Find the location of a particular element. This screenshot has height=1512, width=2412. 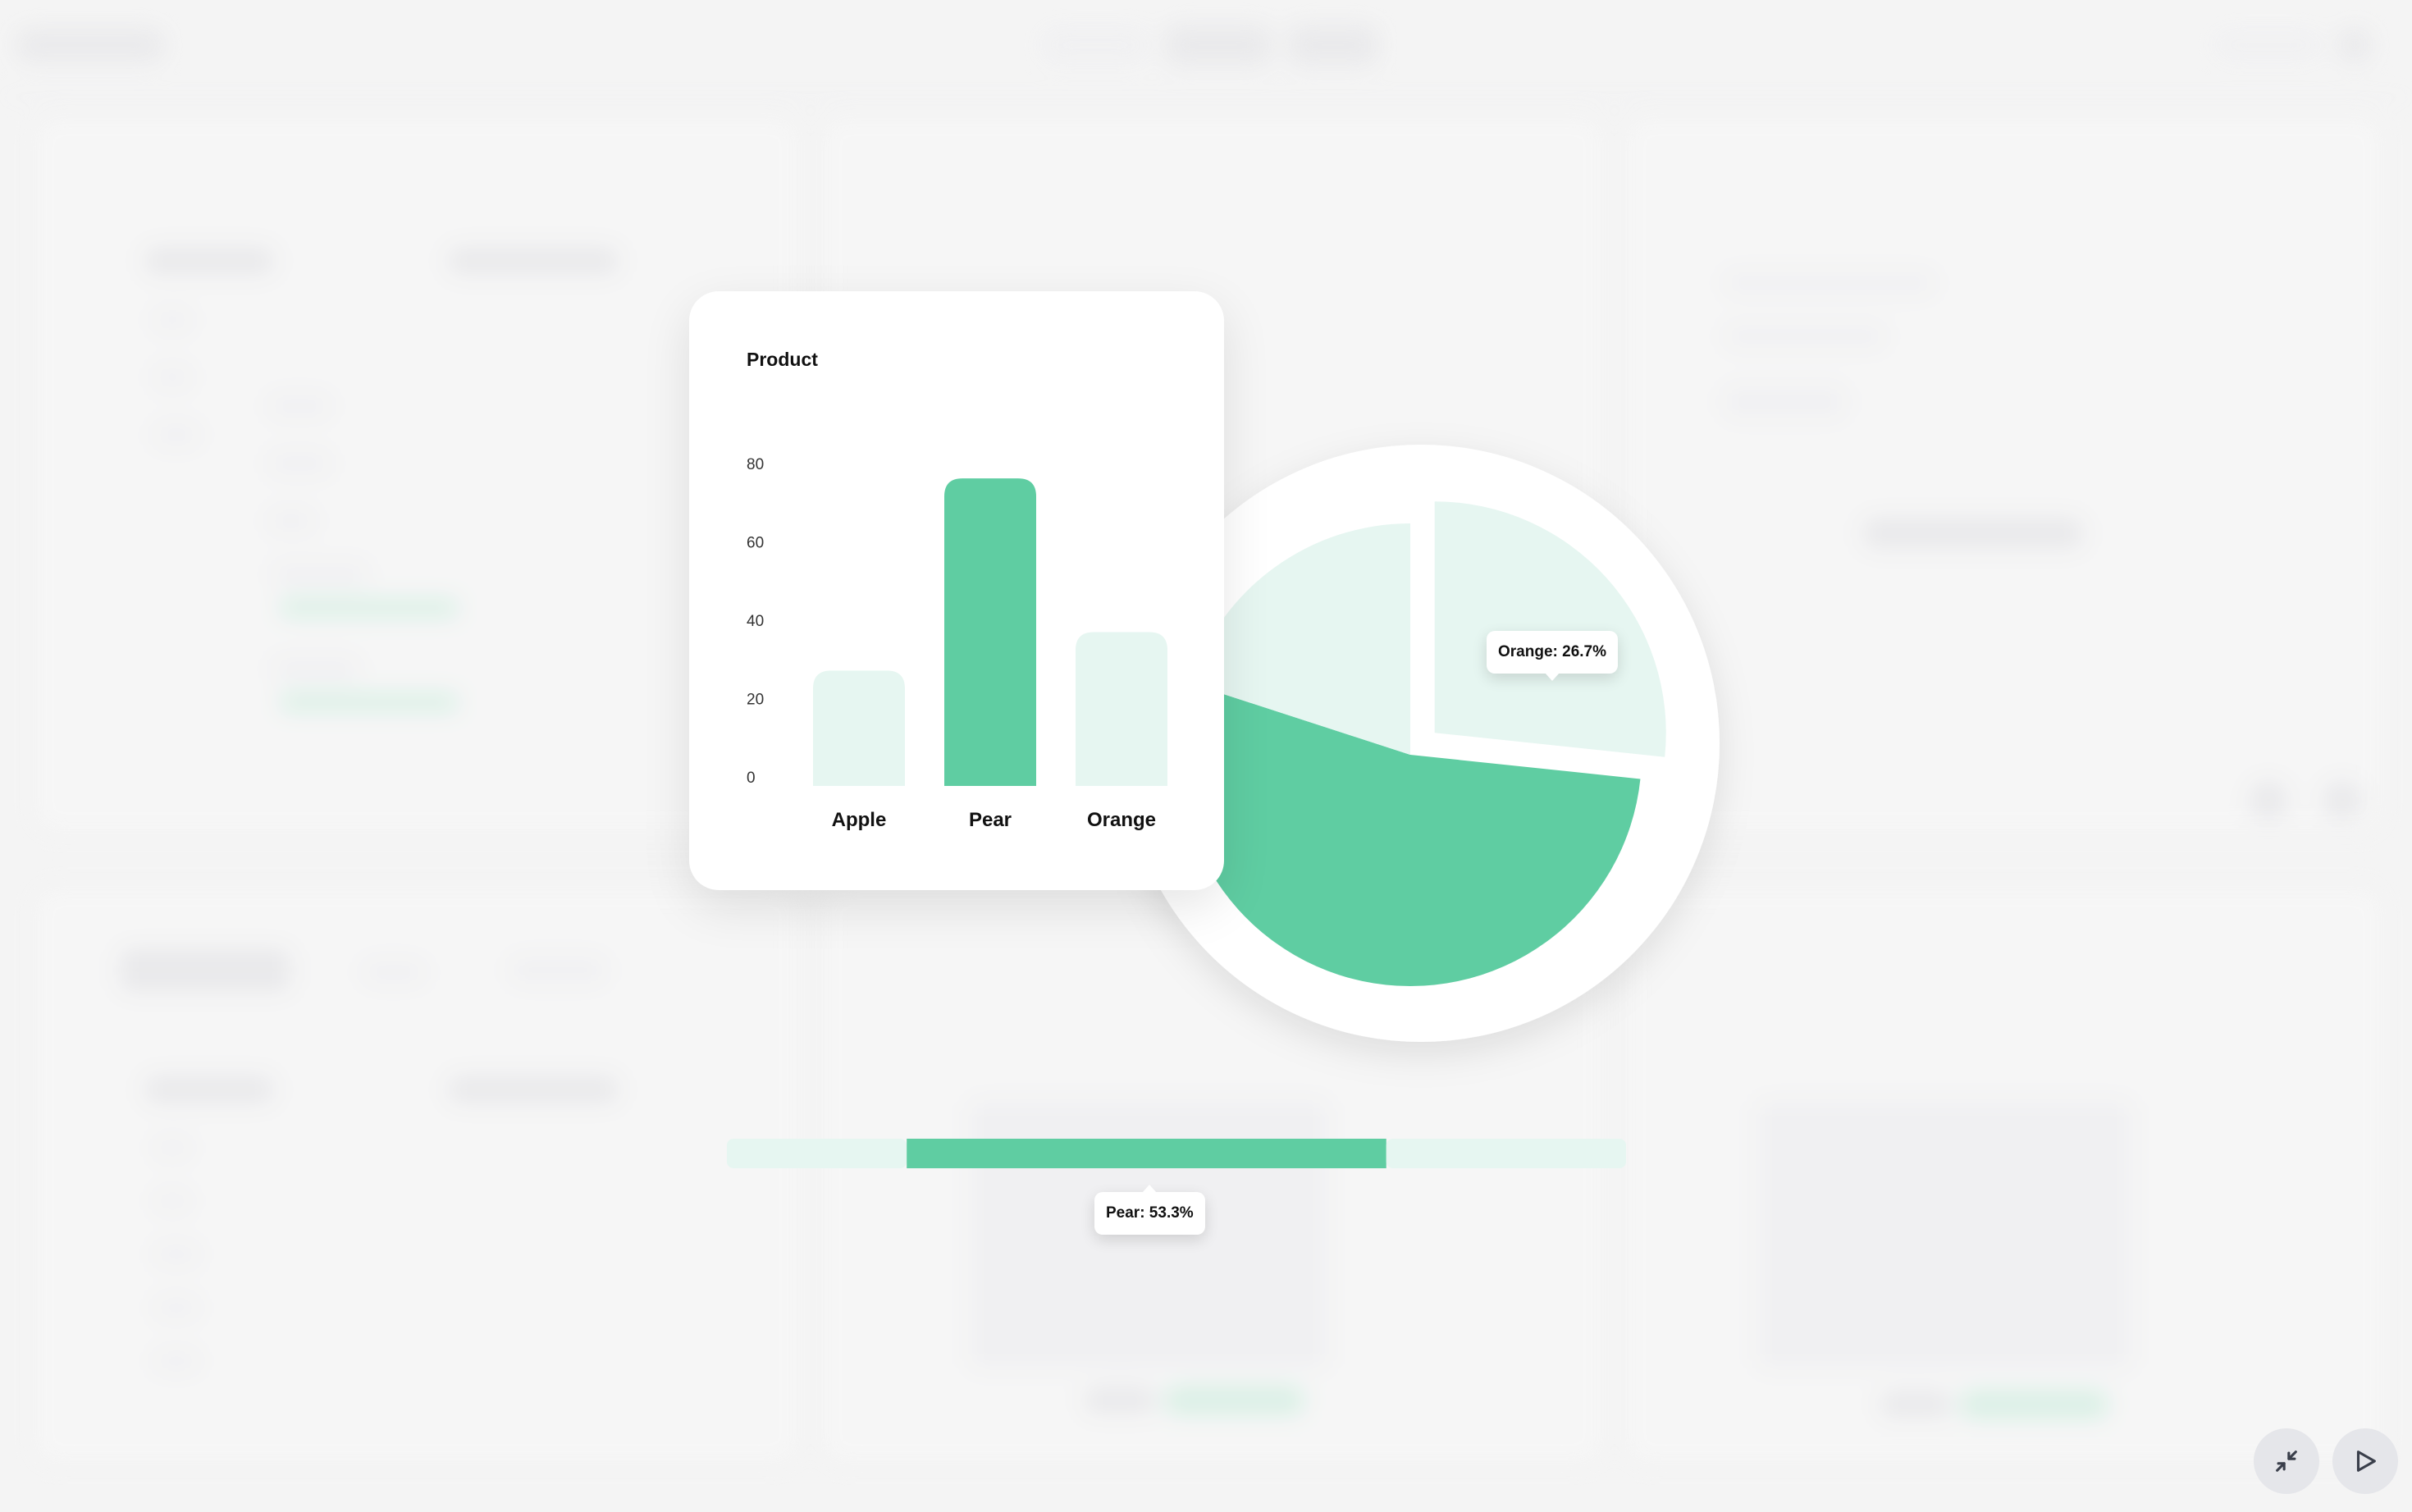

bar-chart-svg: 0 20 40 60 80 Apple Pear Orange is located at coordinates (957, 643).